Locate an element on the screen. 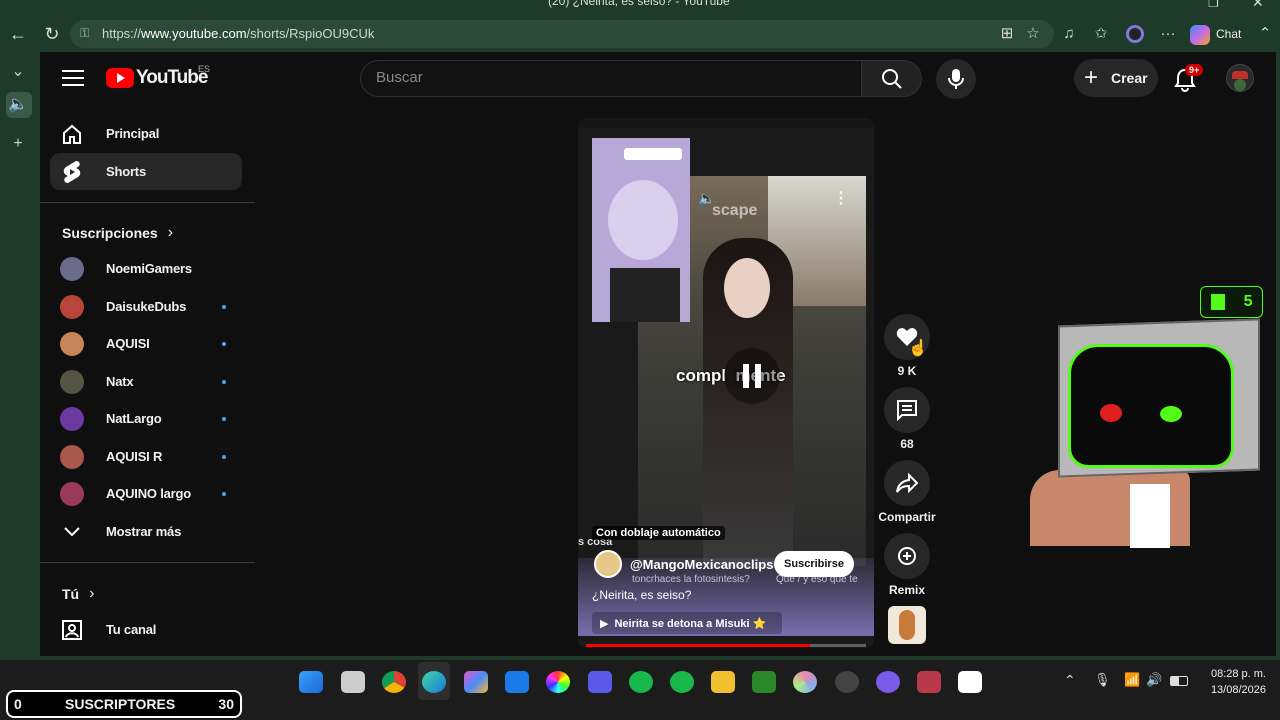 Image resolution: width=1280 pixels, height=720 pixels. sidebar-item-subscription: AQUINO largo is located at coordinates (146, 493).